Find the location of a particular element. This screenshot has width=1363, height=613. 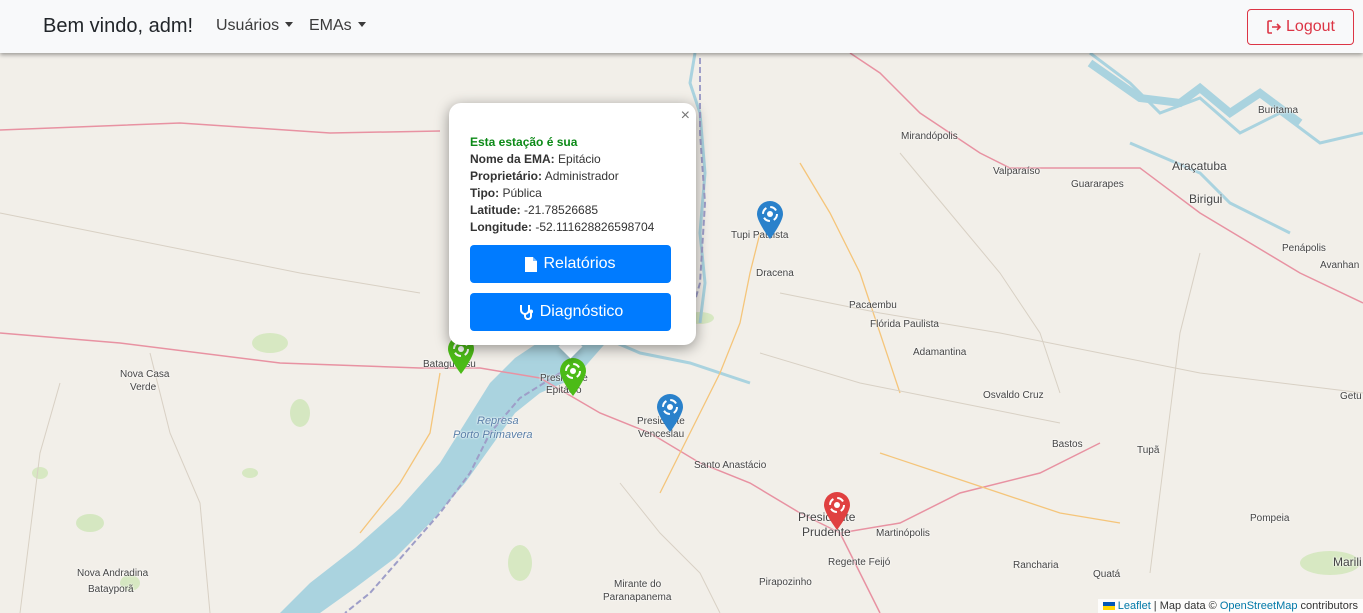

ukraine-flag-icon is located at coordinates (1108, 606).